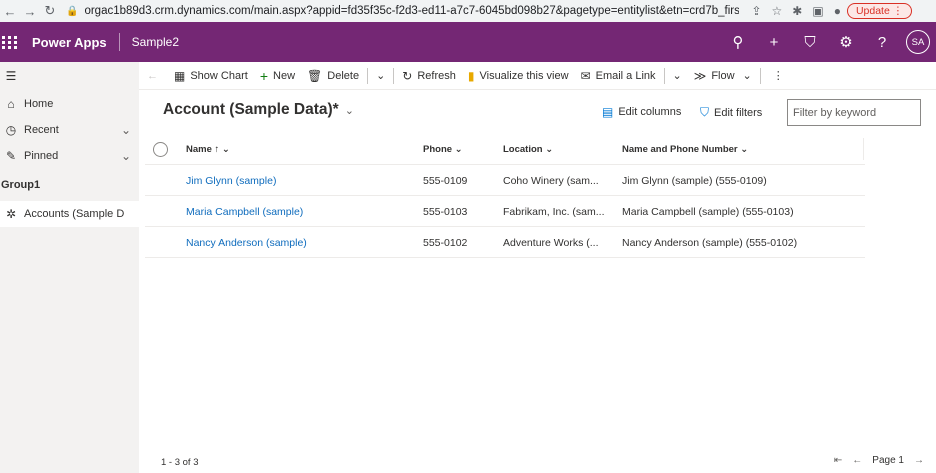 The width and height of the screenshot is (936, 473). What do you see at coordinates (199, 149) in the screenshot?
I see `column-header-label: Name` at bounding box center [199, 149].